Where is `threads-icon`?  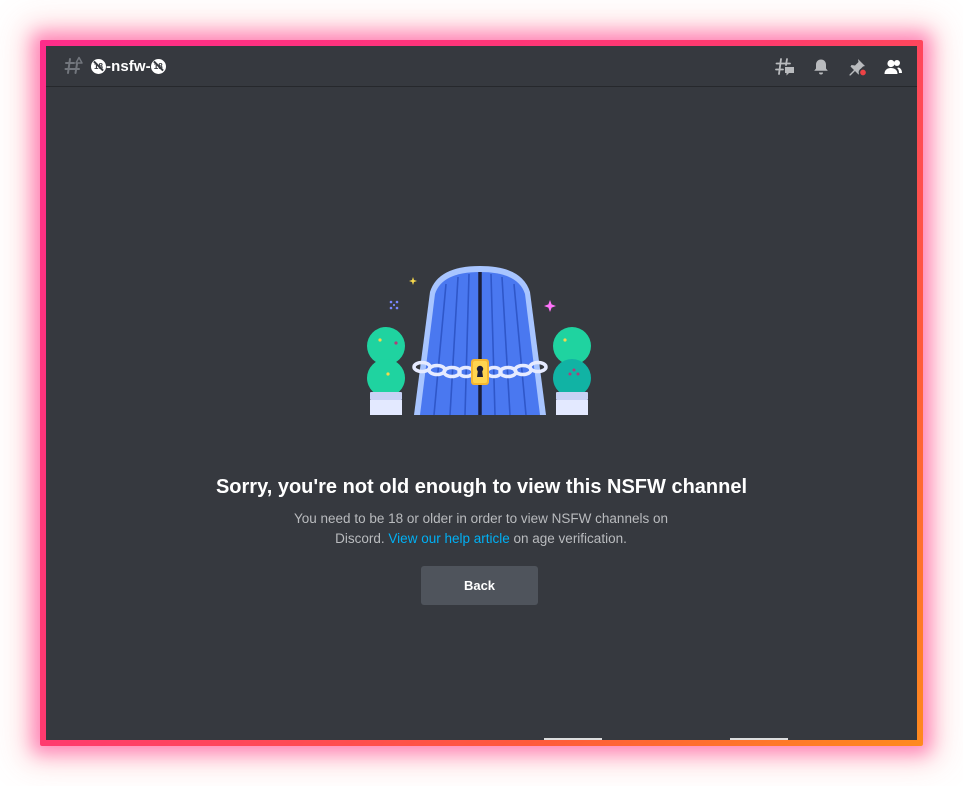 threads-icon is located at coordinates (785, 67).